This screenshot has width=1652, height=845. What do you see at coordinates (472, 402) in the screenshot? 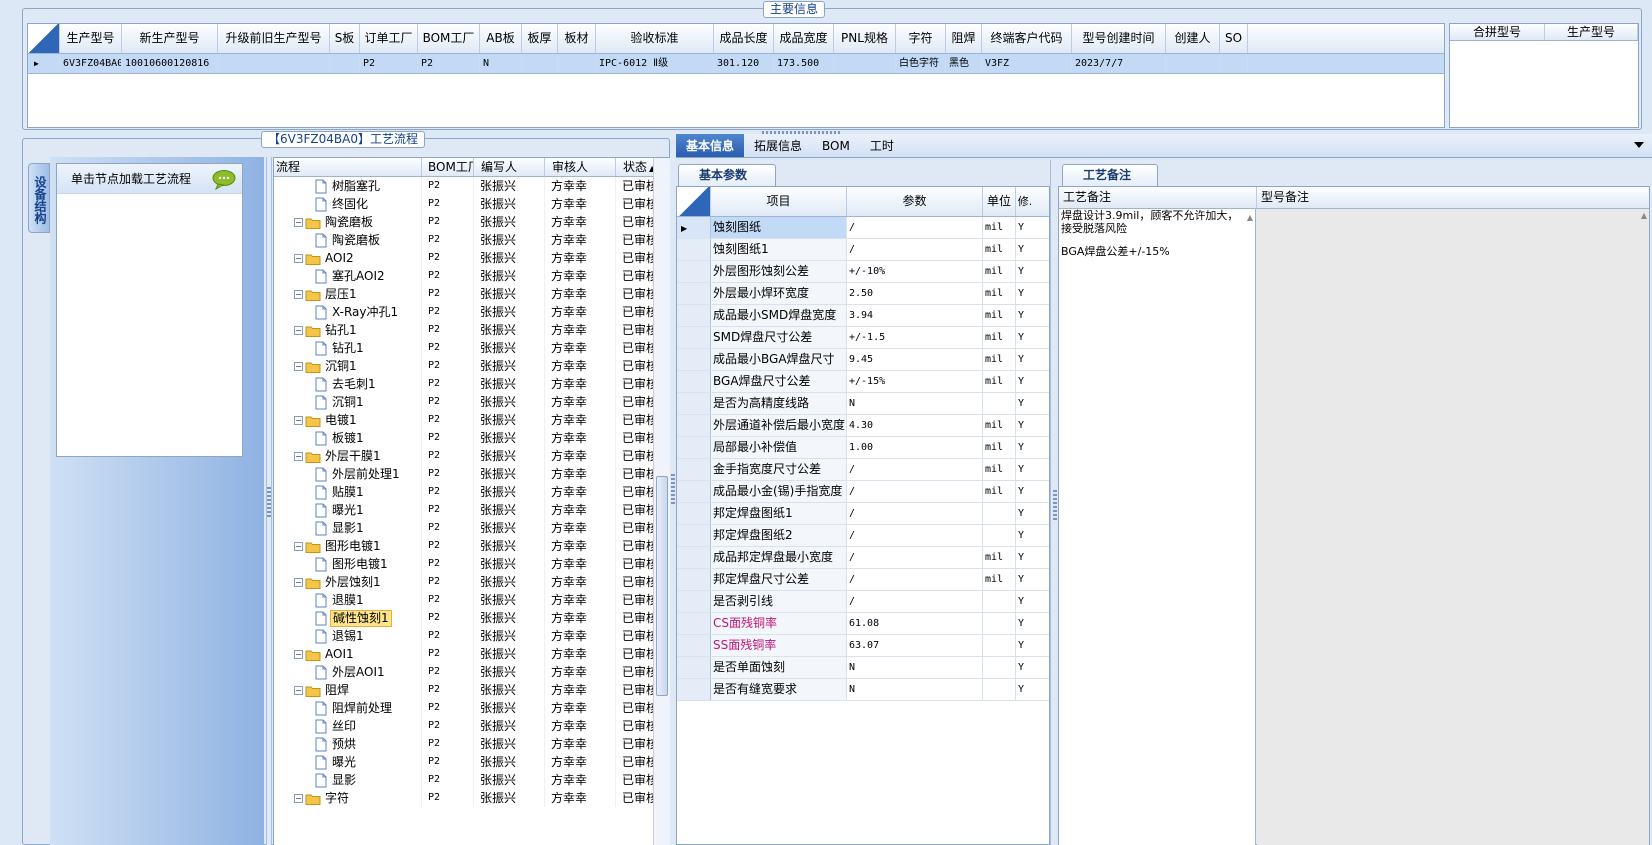
I see `tree-row: 沉铜1 P2 张振兴 方幸幸 已审核` at bounding box center [472, 402].